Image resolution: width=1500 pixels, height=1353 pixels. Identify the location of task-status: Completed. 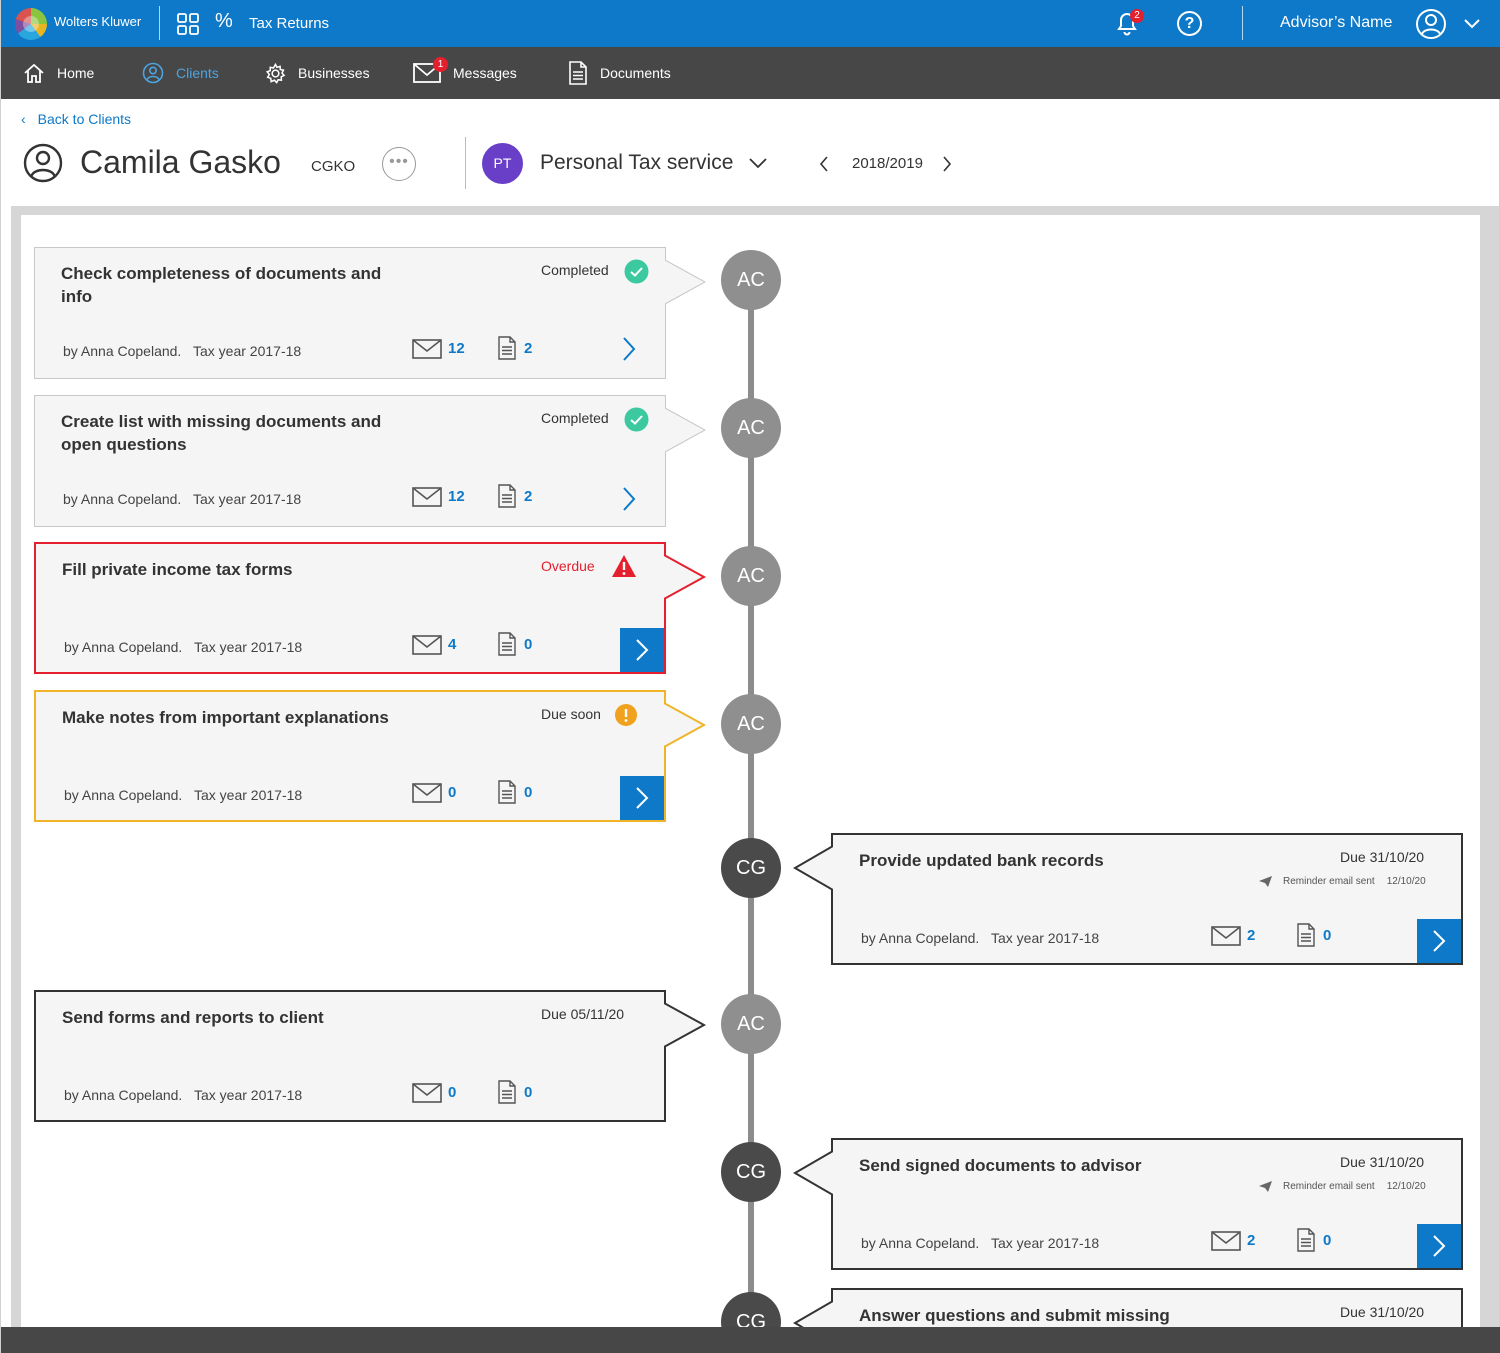
(575, 418).